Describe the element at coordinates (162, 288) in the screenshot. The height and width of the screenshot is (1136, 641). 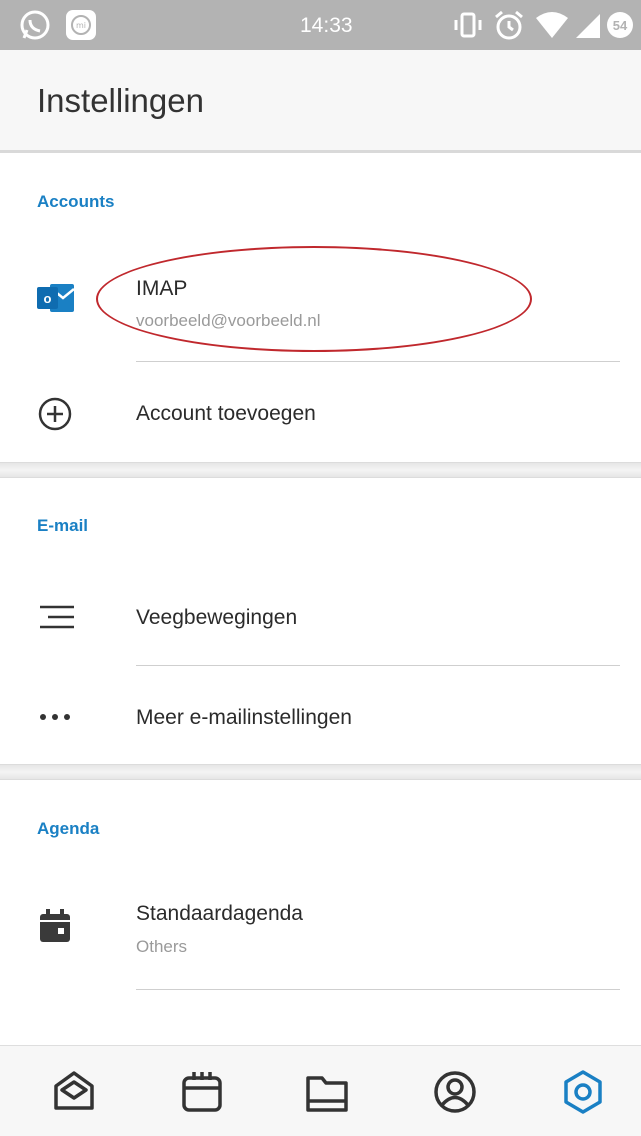
I see `account-name: IMAP` at that location.